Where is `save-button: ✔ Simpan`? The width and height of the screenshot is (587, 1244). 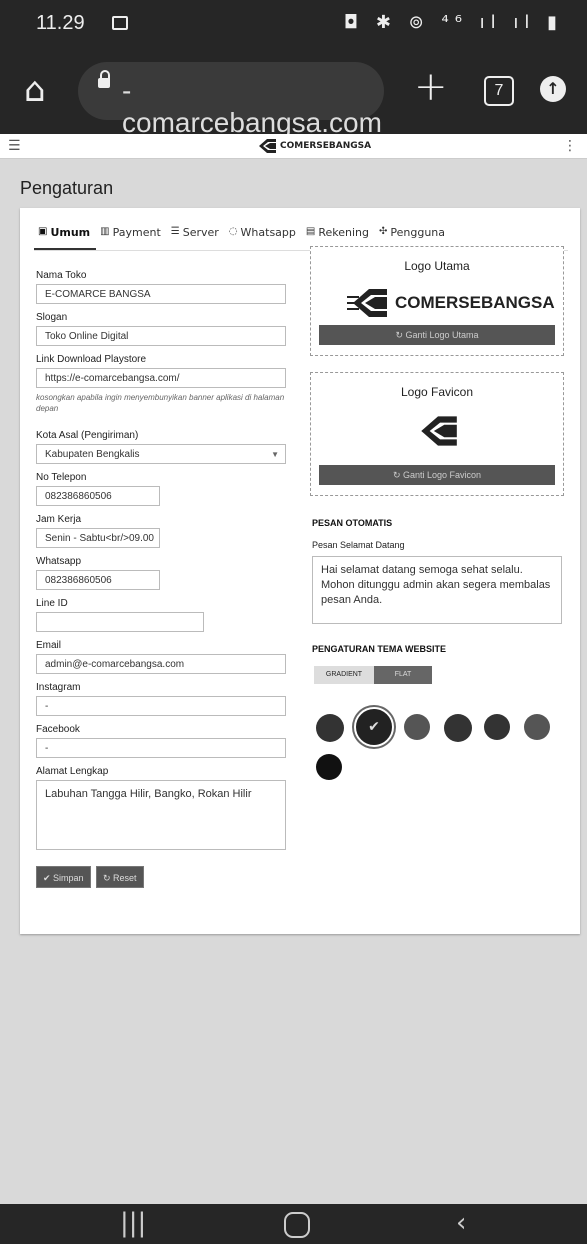
save-button: ✔ Simpan is located at coordinates (63, 877).